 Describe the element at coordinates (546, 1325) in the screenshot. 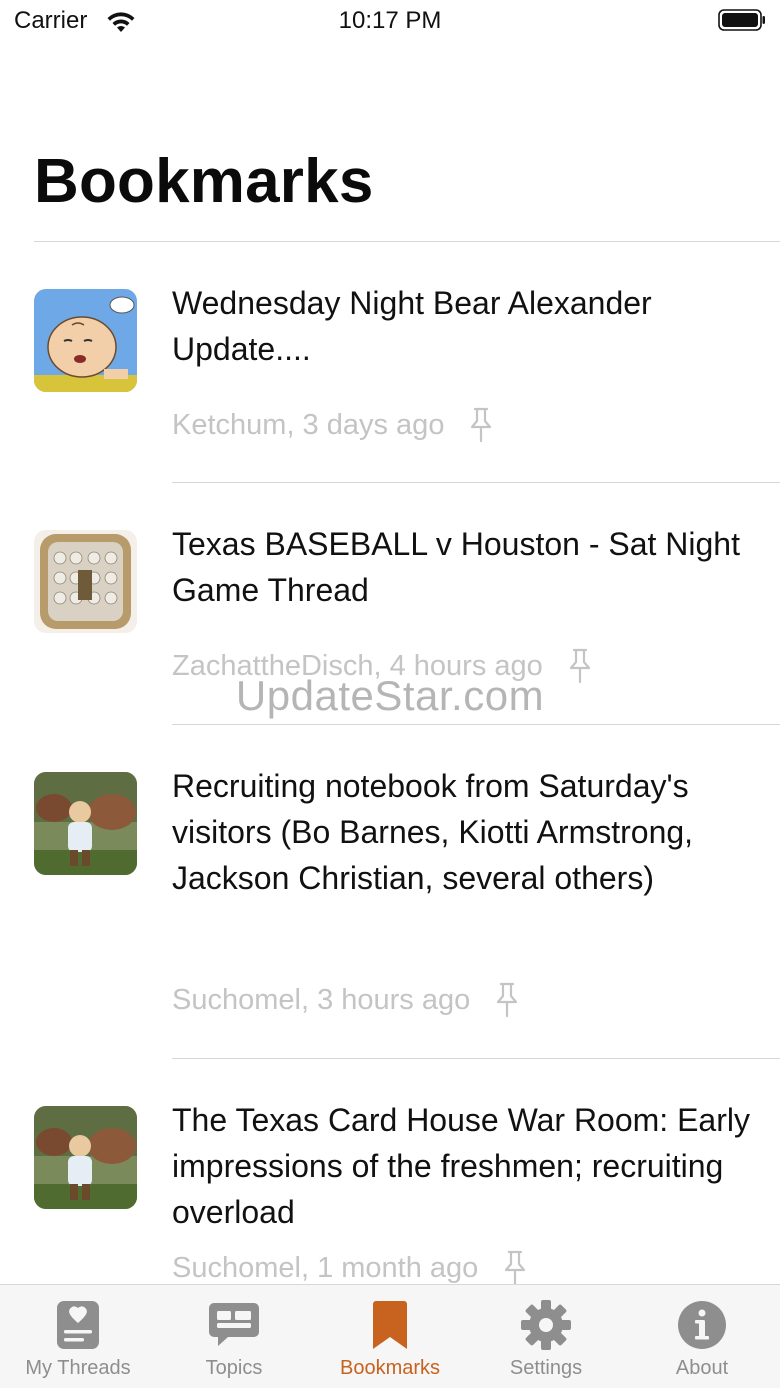

I see `gear-icon` at that location.